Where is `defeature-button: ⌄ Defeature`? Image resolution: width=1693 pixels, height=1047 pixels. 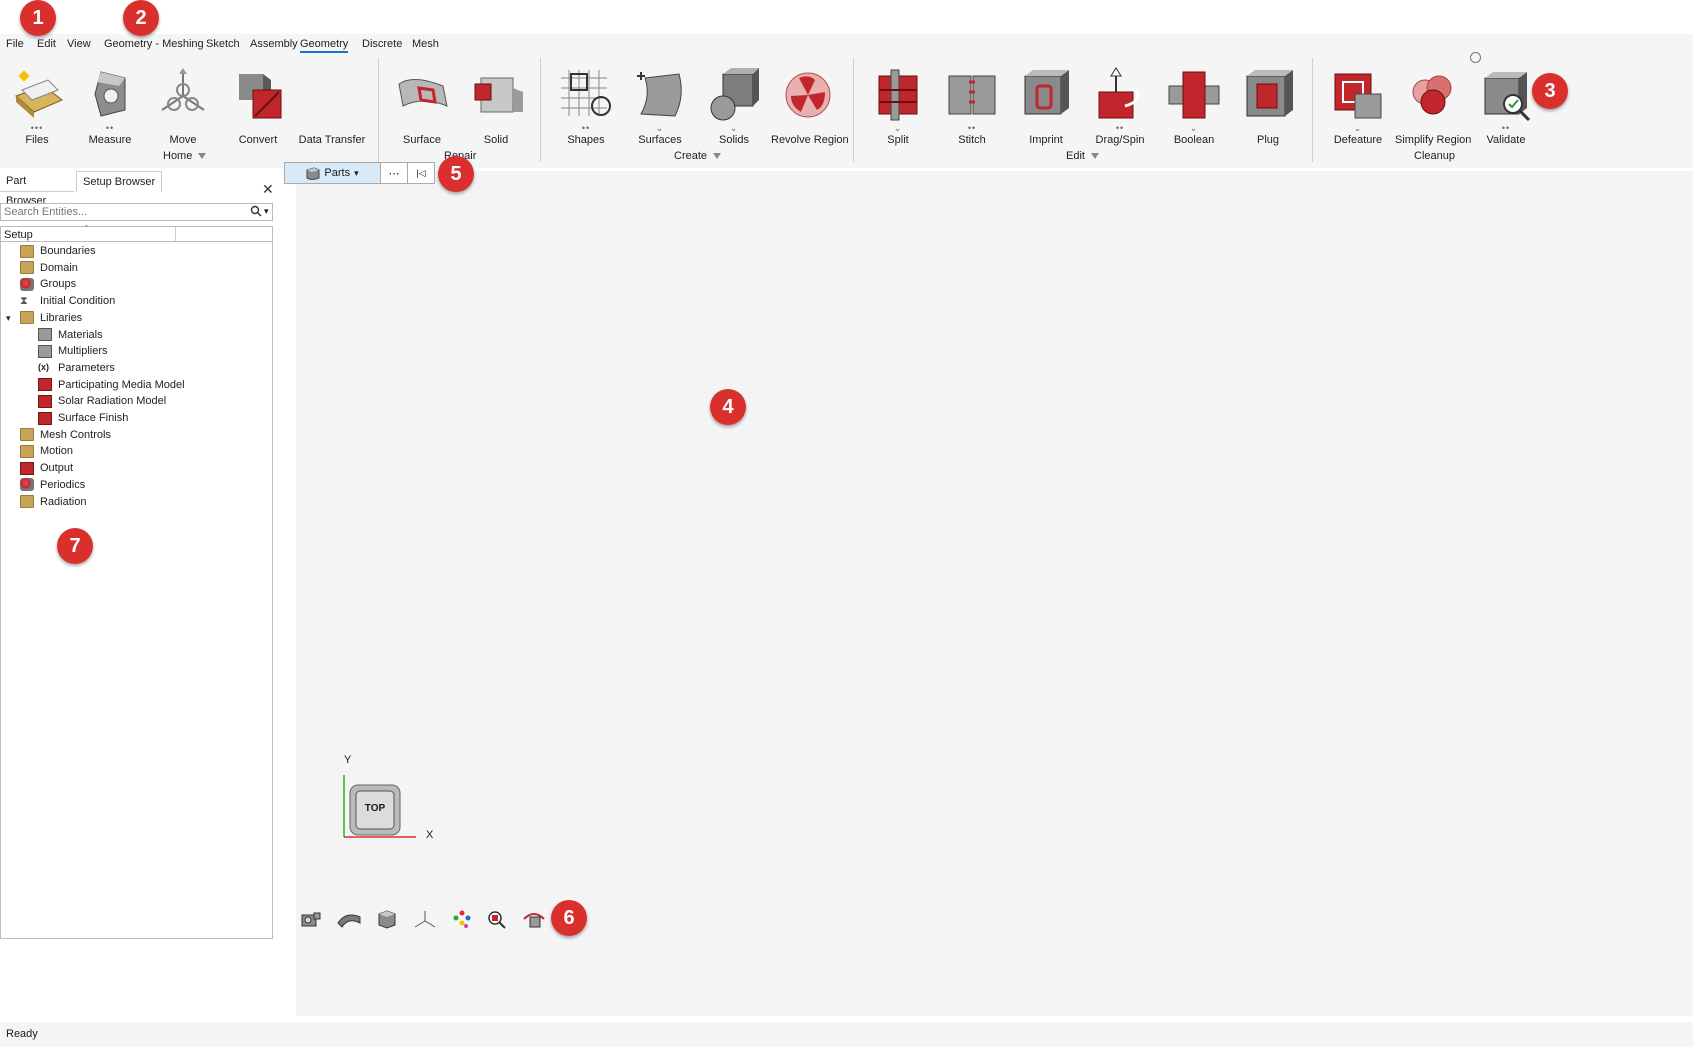
defeature-button: ⌄ Defeature is located at coordinates (1358, 106).